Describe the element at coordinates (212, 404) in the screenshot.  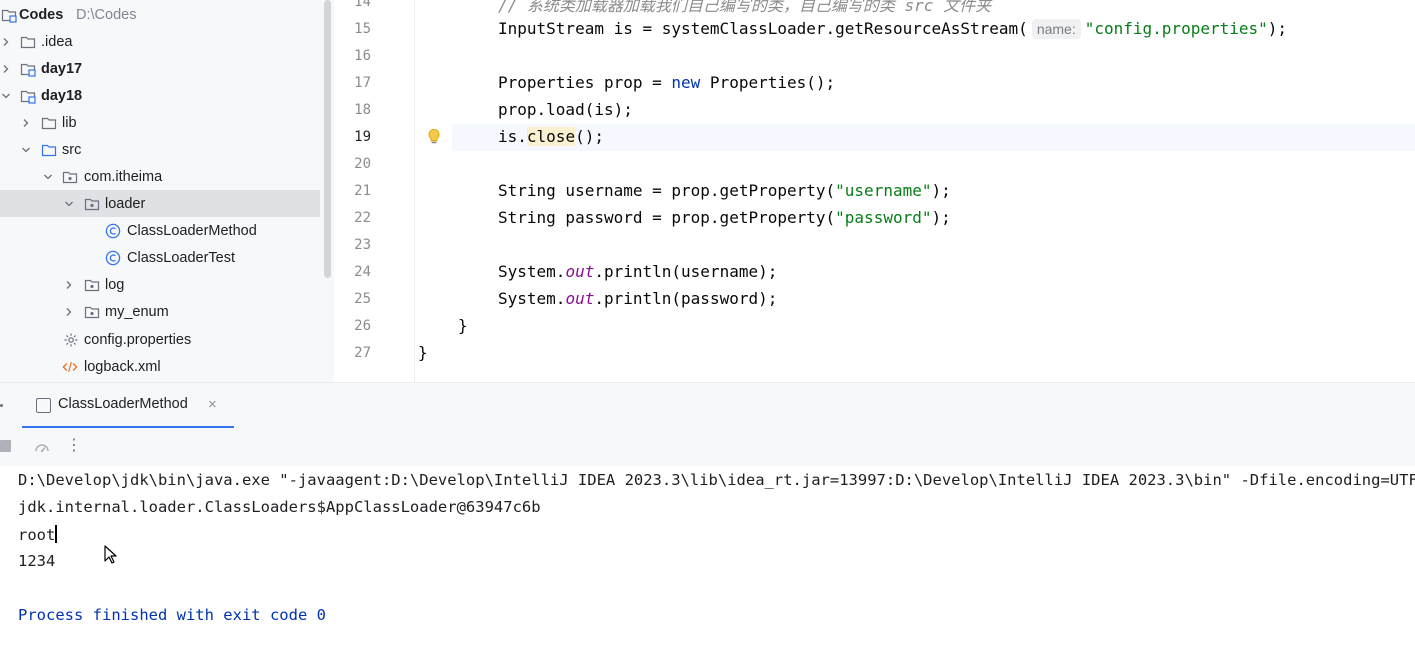
I see `close-icon: ×` at that location.